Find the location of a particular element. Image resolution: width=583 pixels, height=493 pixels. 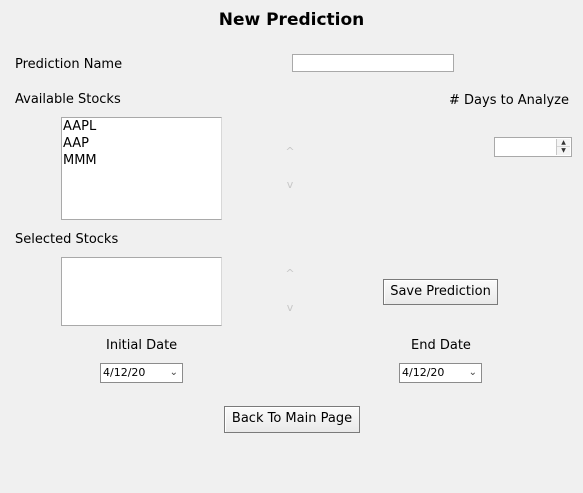

end-date-label: End Date is located at coordinates (441, 345).